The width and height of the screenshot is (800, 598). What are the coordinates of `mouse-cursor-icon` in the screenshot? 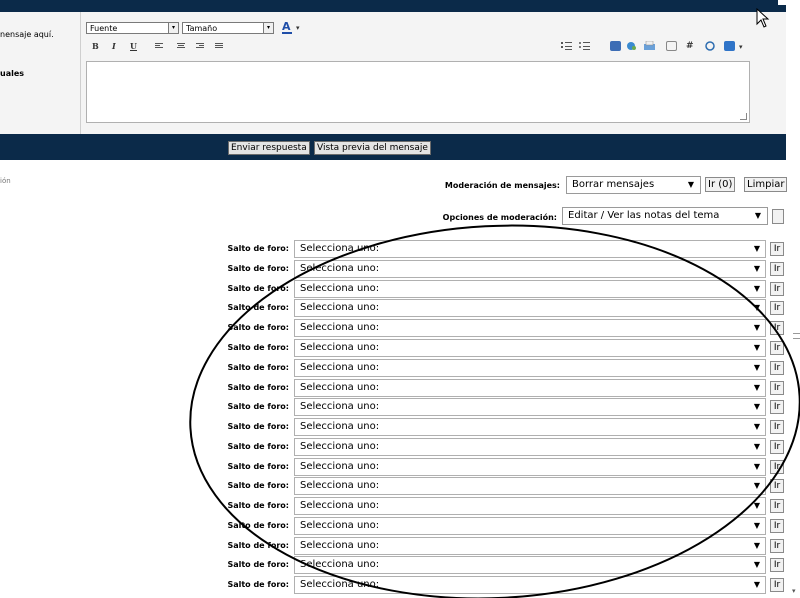 It's located at (763, 18).